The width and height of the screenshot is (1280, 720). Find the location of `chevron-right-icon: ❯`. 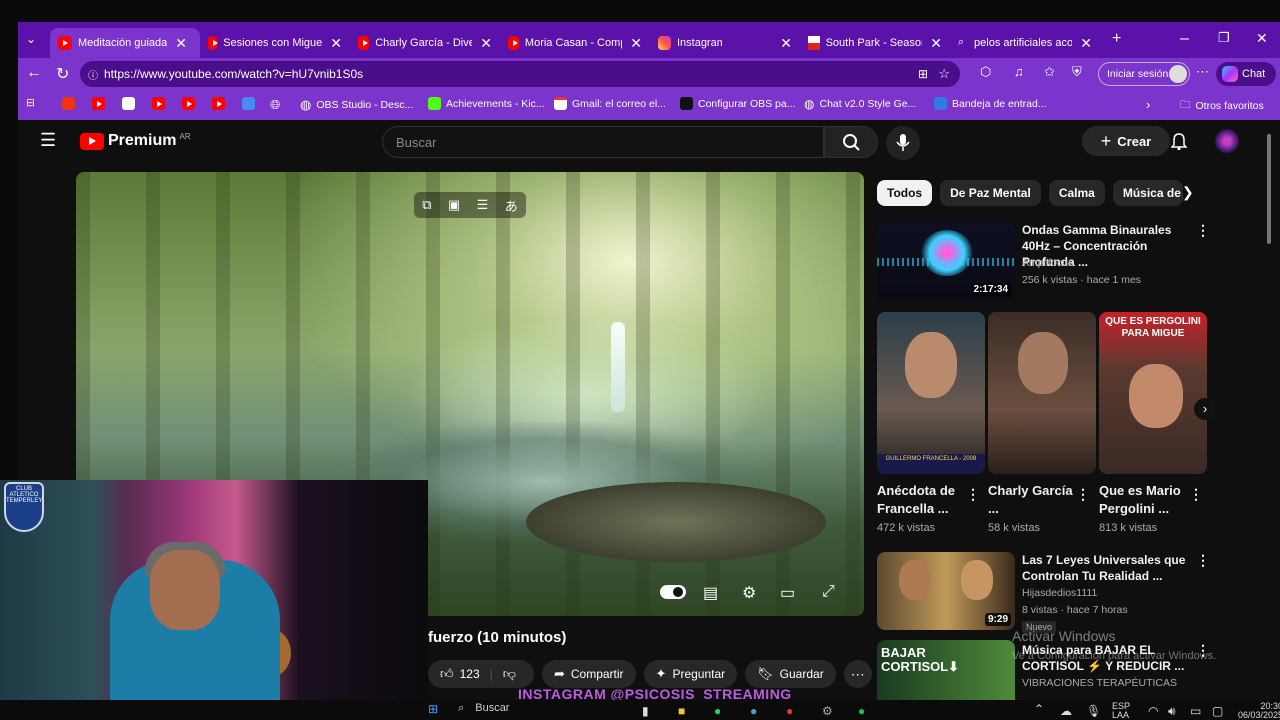

chevron-right-icon: ❯ is located at coordinates (1188, 192).